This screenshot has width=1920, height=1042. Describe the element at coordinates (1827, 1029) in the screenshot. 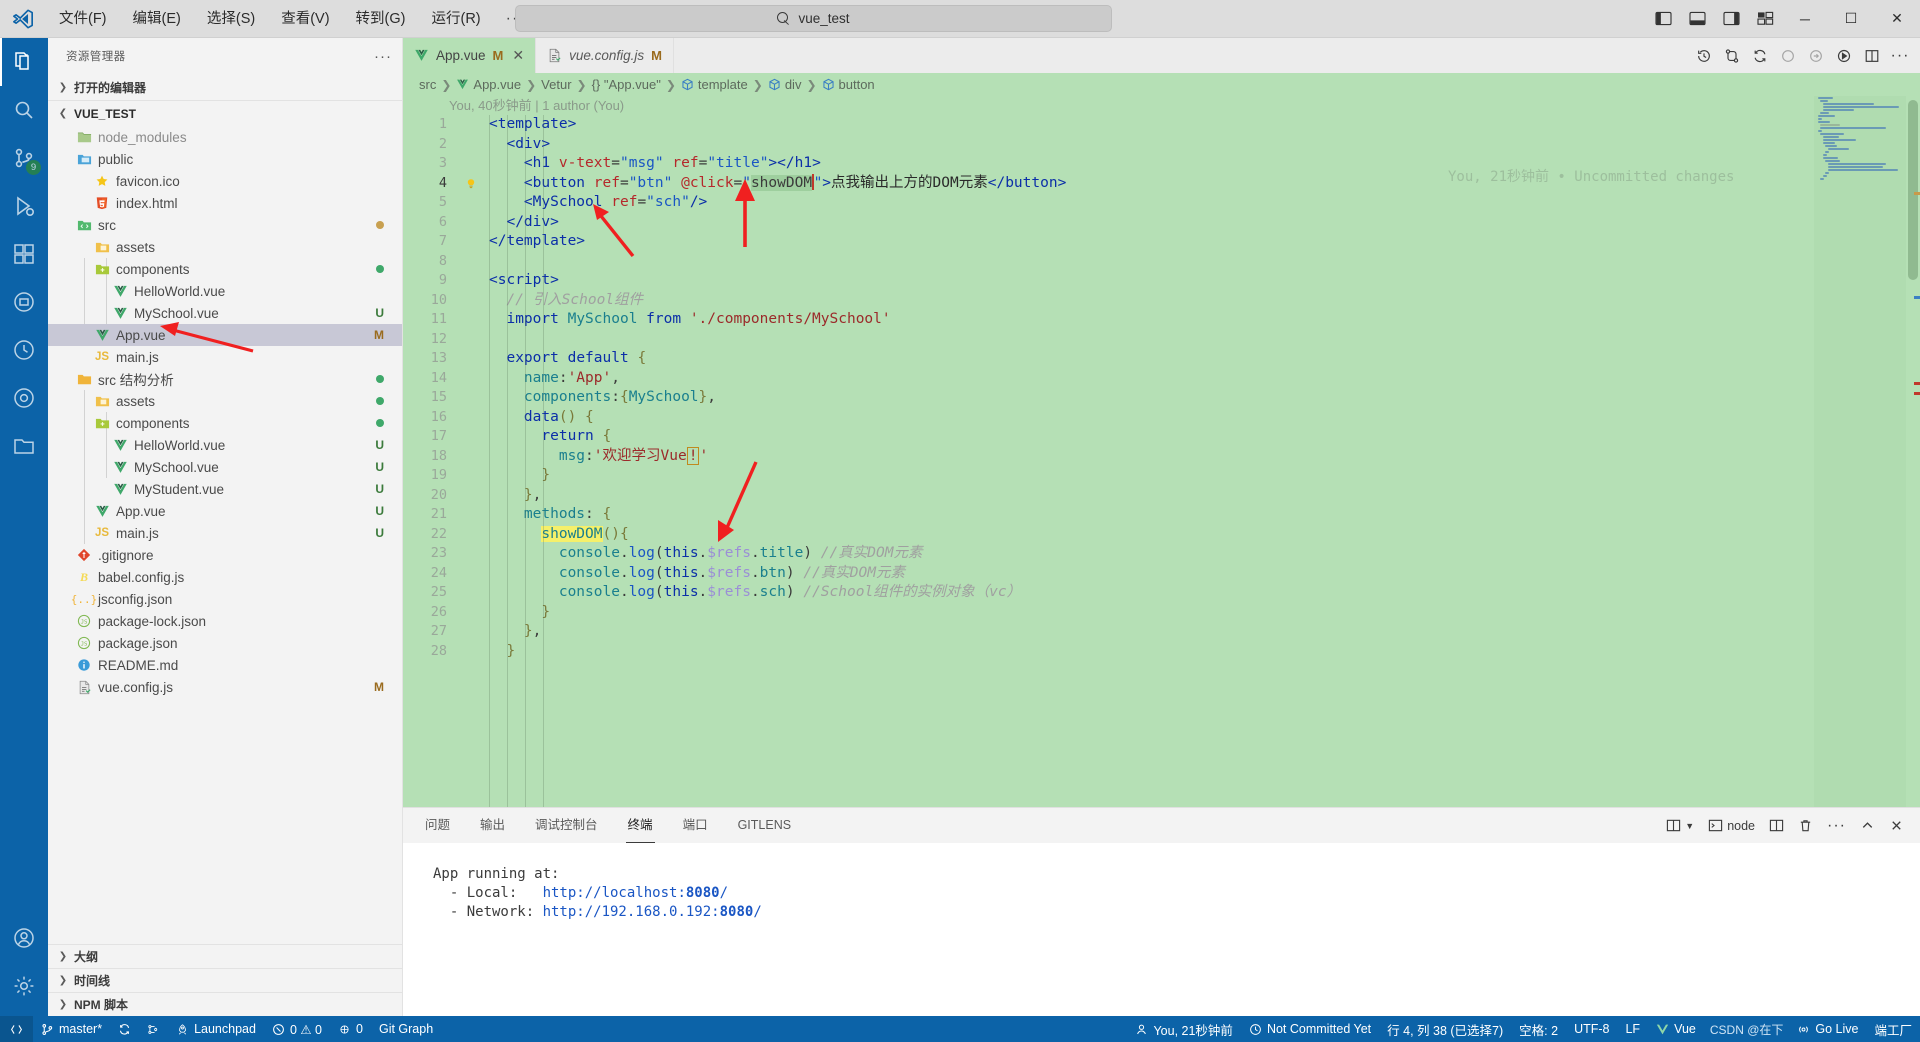

I see `status-go-live: Go Live` at that location.